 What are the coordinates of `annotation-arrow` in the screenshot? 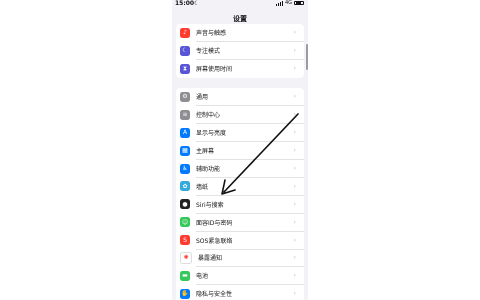 It's located at (260, 154).